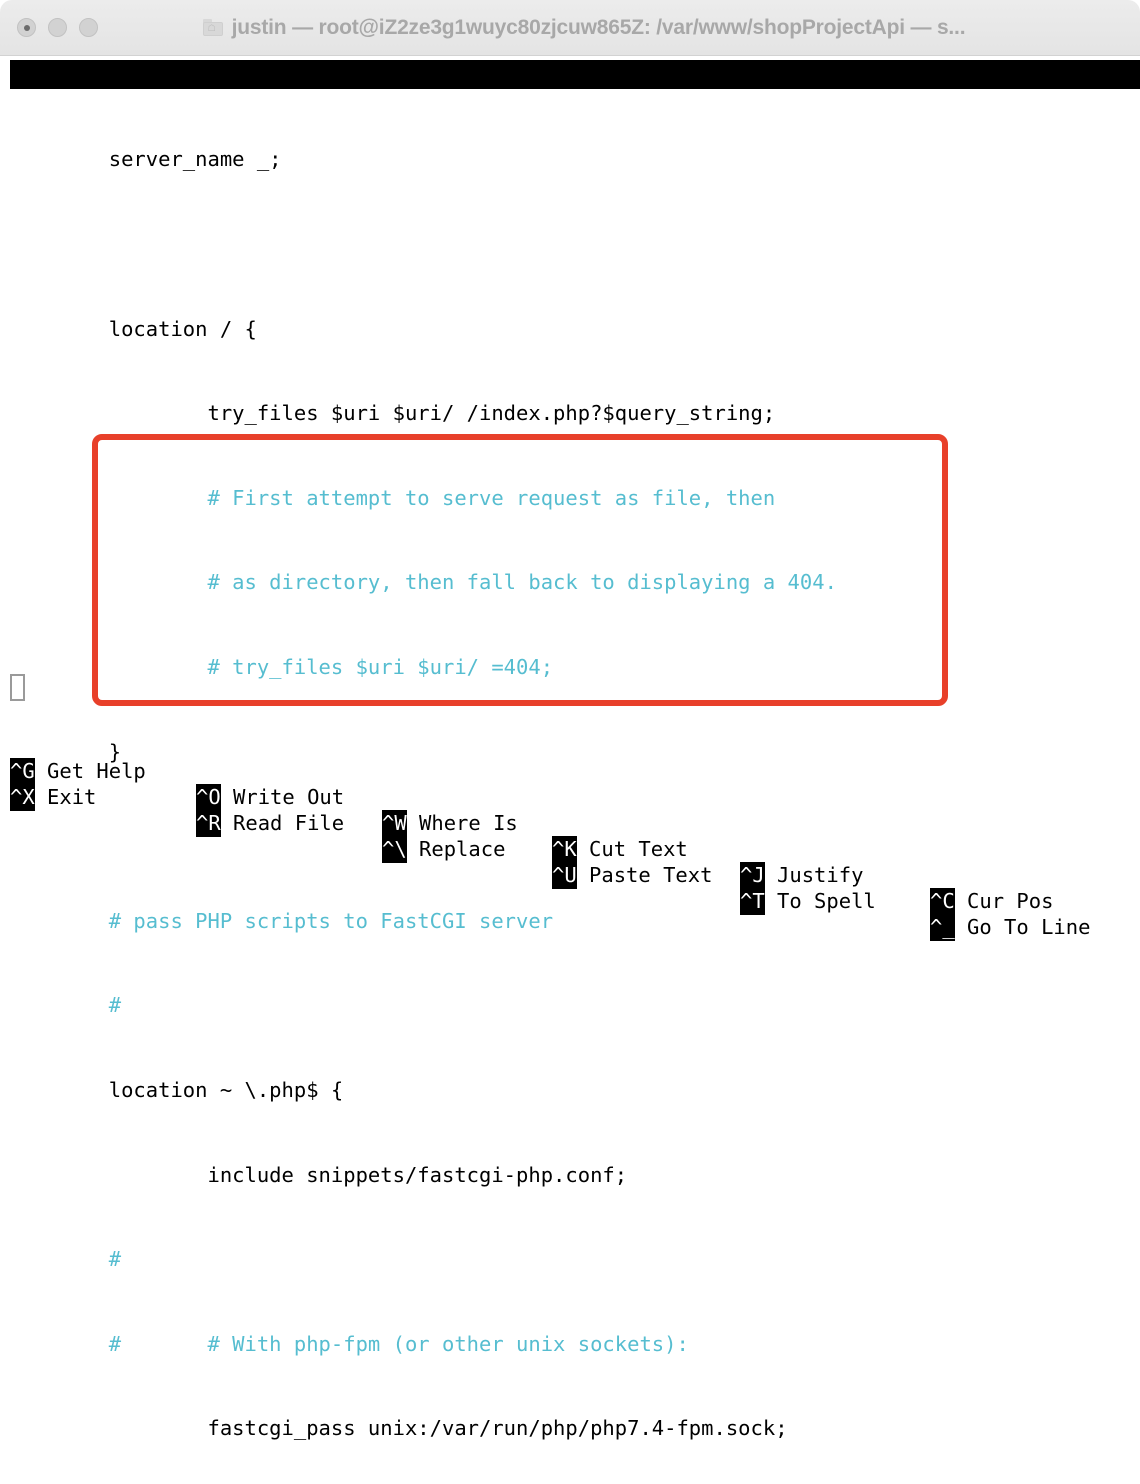 The image size is (1140, 1484). What do you see at coordinates (289, 823) in the screenshot?
I see `shortcut-label-text: Read File` at bounding box center [289, 823].